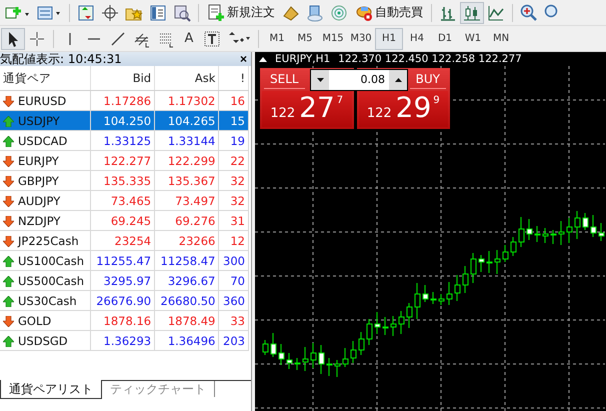 The image size is (606, 411). Describe the element at coordinates (233, 78) in the screenshot. I see `column-header: !` at that location.